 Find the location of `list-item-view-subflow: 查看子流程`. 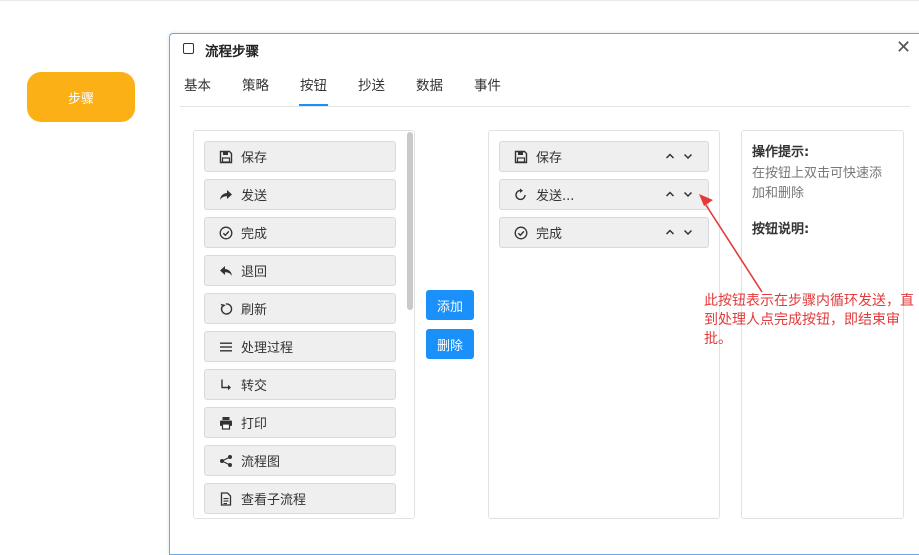

list-item-view-subflow: 查看子流程 is located at coordinates (300, 498).